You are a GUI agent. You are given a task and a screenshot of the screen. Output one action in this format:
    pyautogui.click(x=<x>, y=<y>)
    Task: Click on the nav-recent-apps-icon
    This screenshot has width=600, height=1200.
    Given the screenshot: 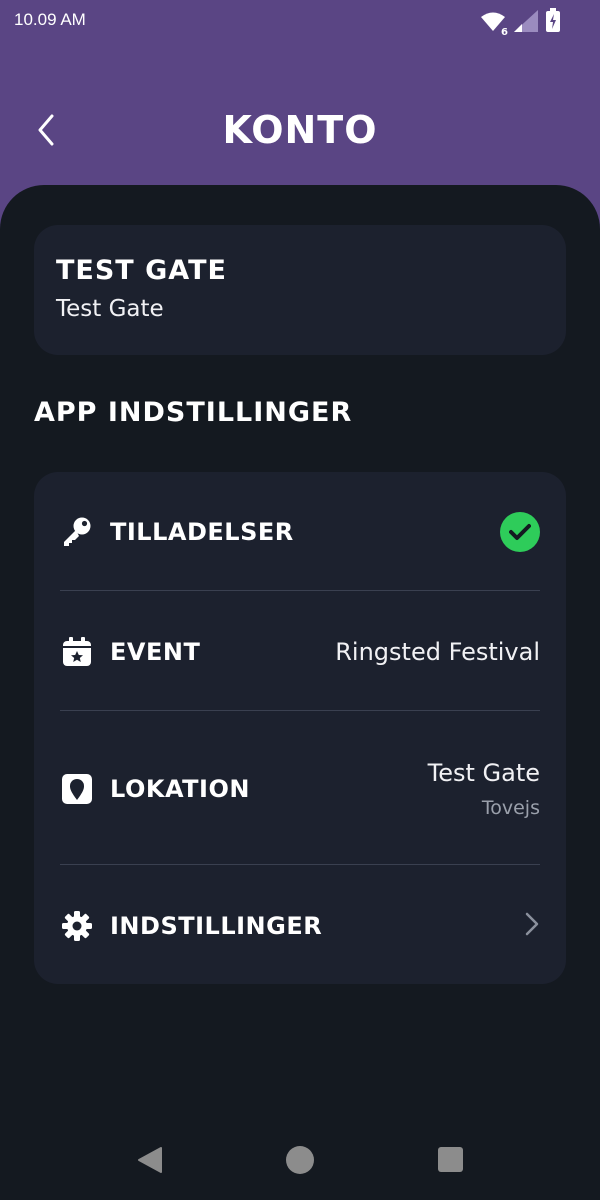 What is the action you would take?
    pyautogui.click(x=450, y=1159)
    